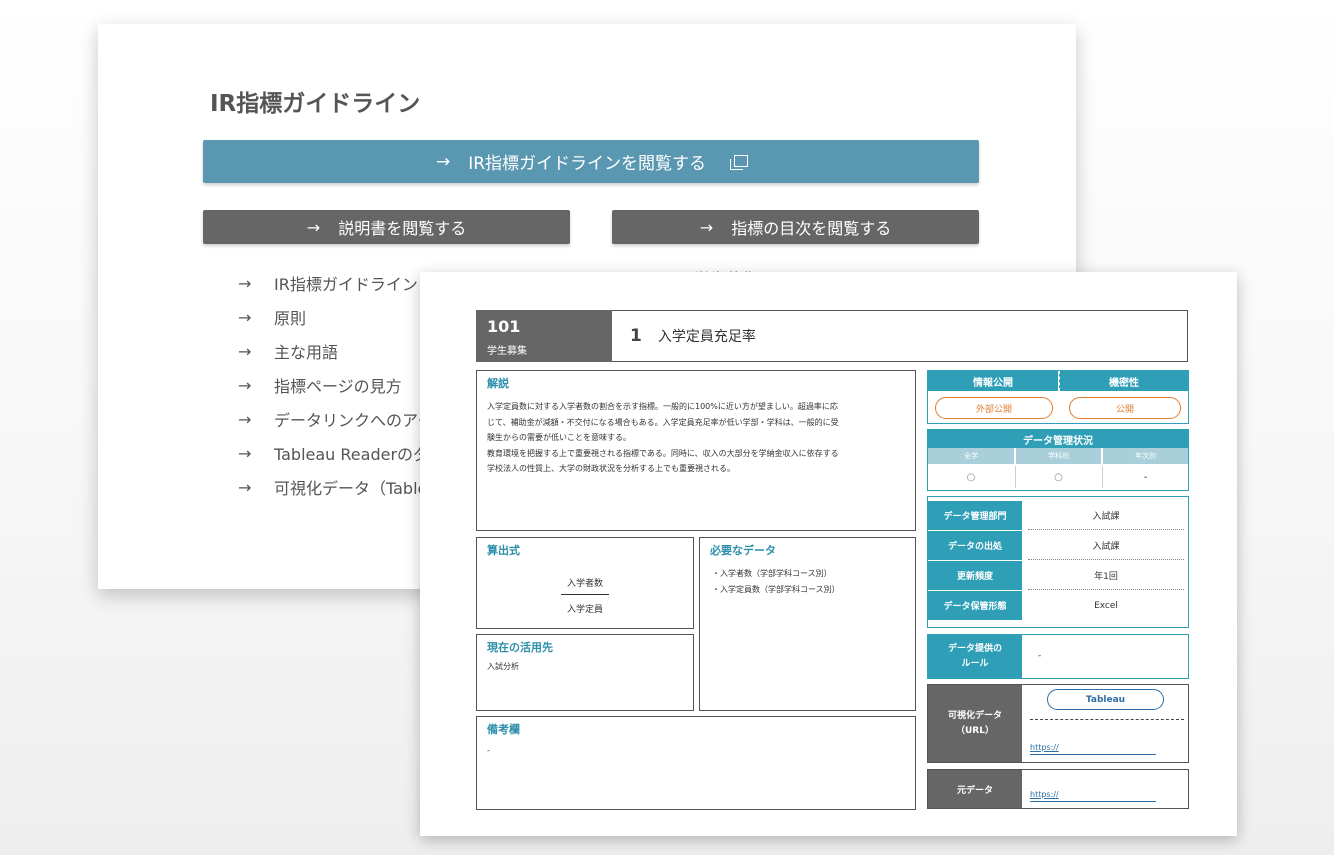 The image size is (1334, 855). I want to click on formula-denominator: 入学定員, so click(584, 610).